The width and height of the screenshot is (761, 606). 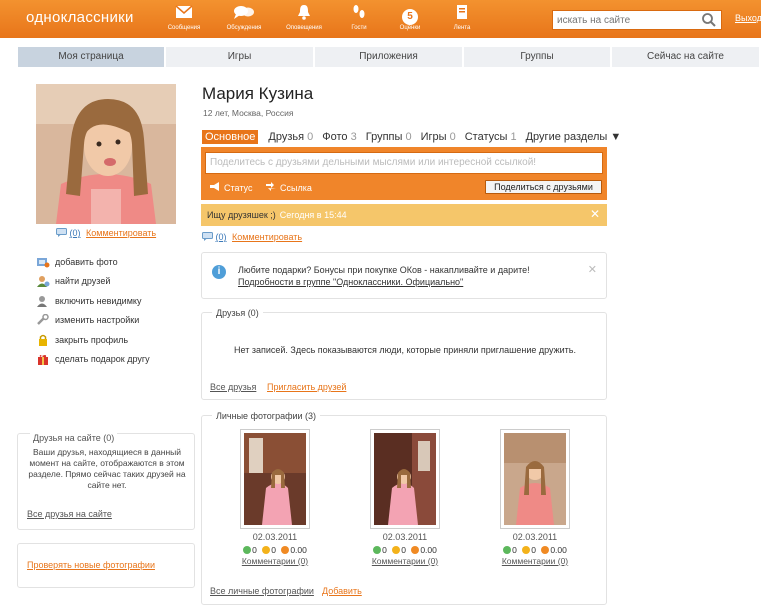 I want to click on action-close-profile-label: закрыть профиль, so click(x=92, y=339).